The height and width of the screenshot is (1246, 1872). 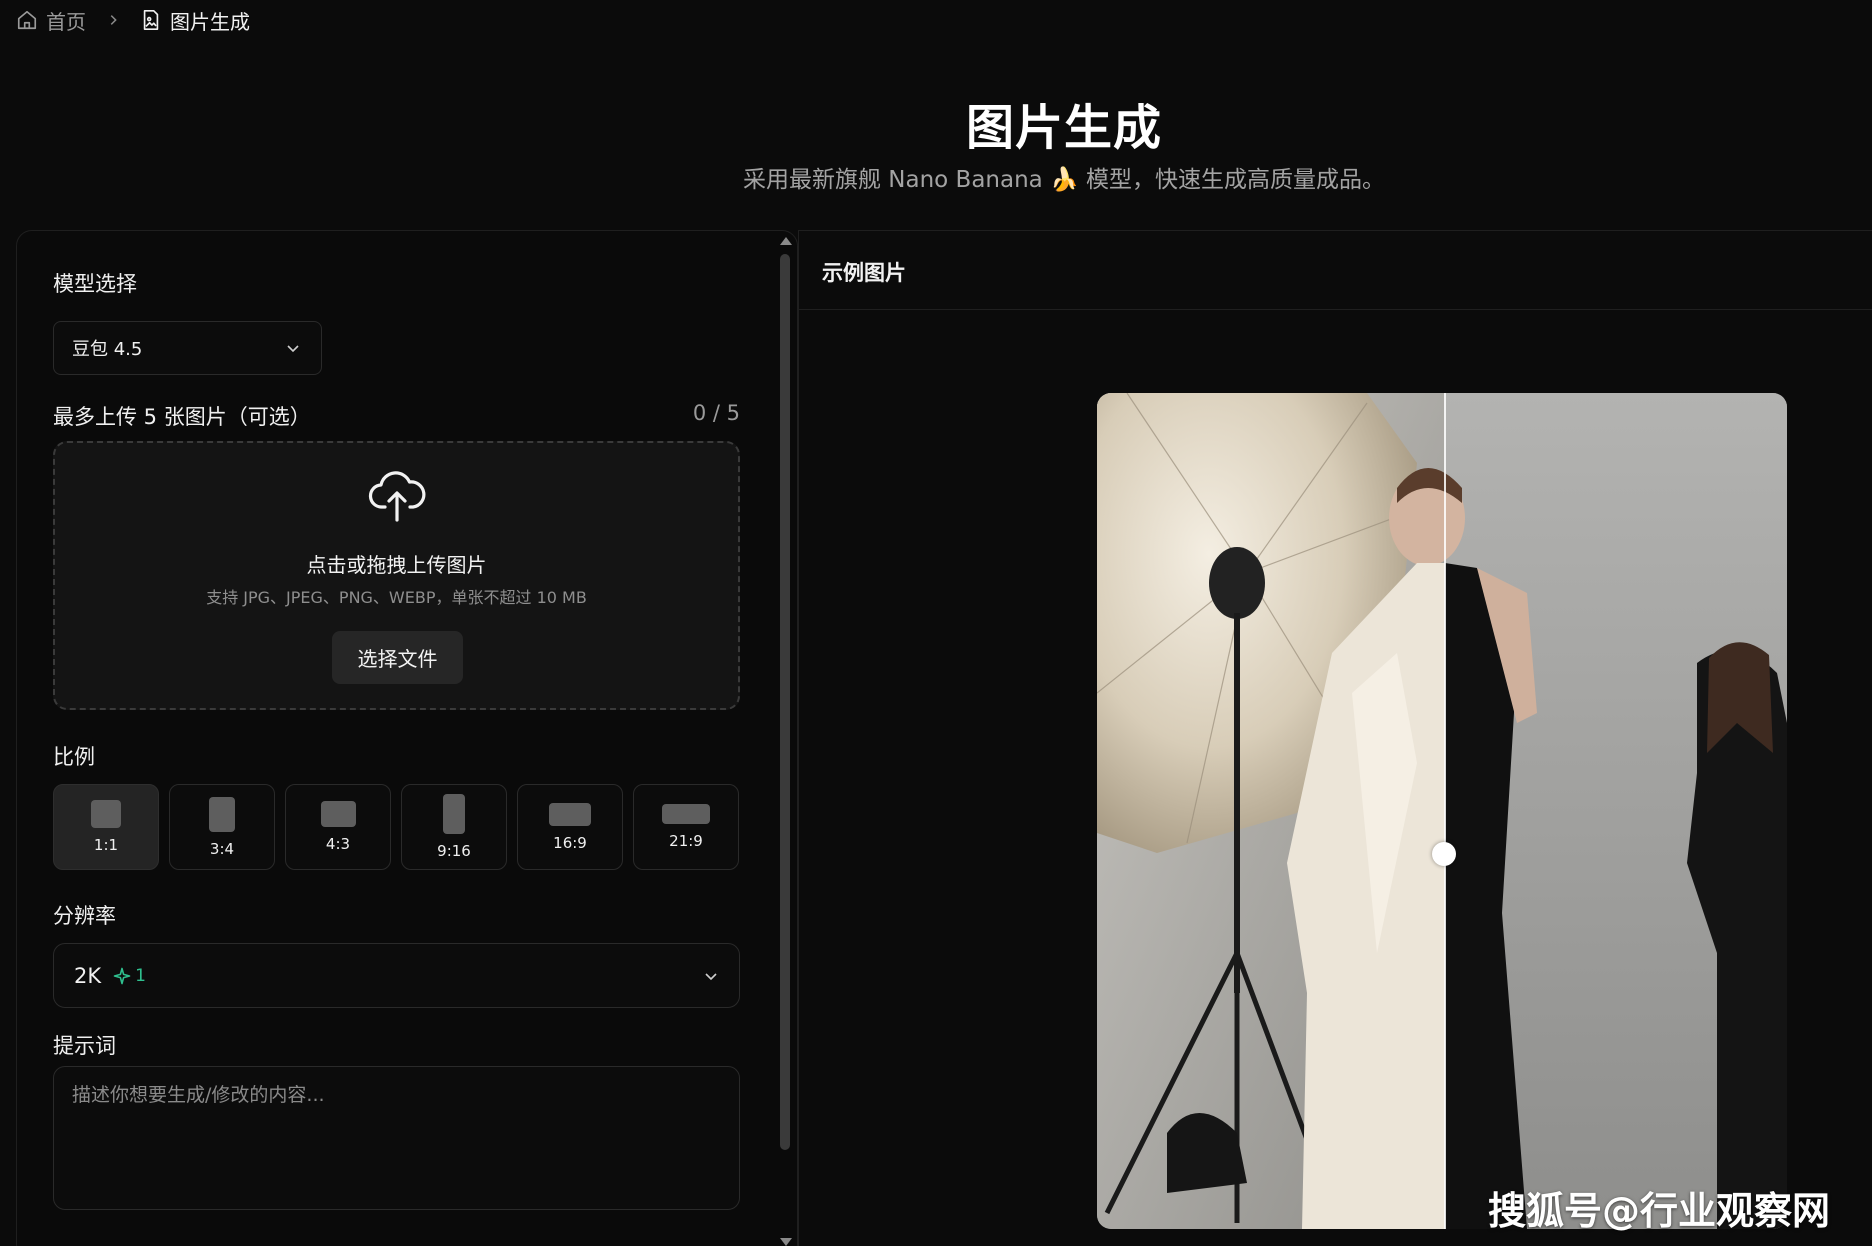 What do you see at coordinates (570, 827) in the screenshot?
I see `ratio-option-16-9: 16:9` at bounding box center [570, 827].